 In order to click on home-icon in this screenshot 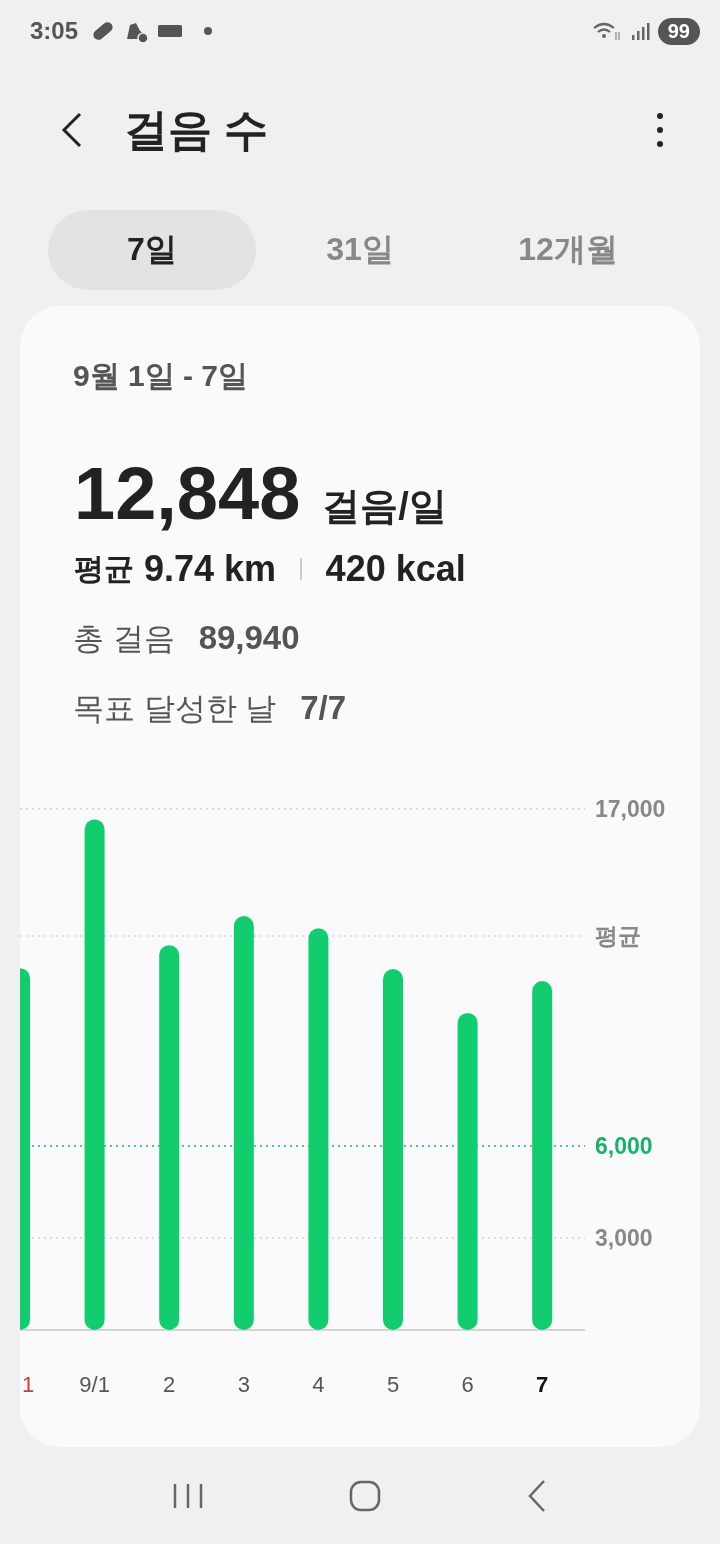, I will do `click(365, 1495)`.